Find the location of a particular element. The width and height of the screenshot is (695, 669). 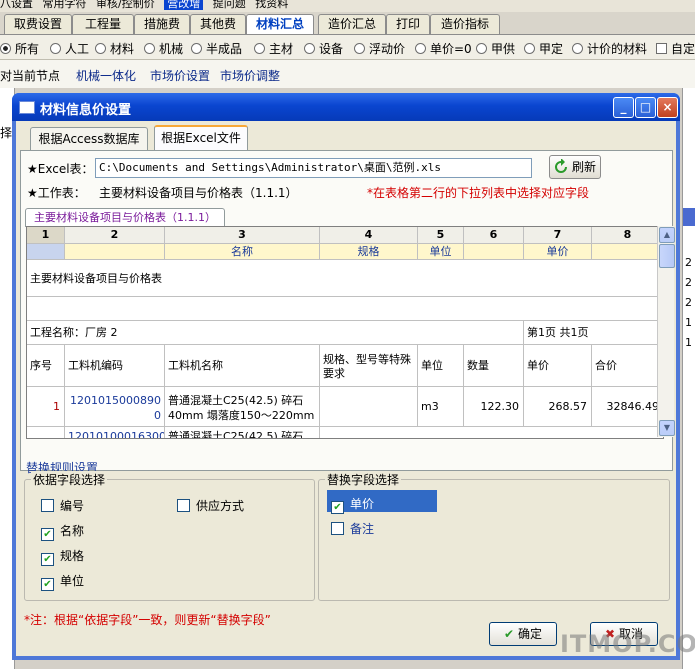

filter-custom: 自定 is located at coordinates (675, 48).